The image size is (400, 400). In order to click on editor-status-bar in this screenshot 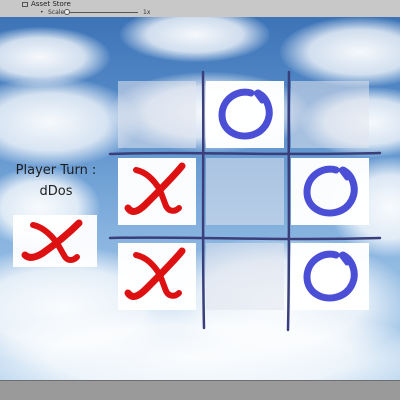, I will do `click(200, 390)`.